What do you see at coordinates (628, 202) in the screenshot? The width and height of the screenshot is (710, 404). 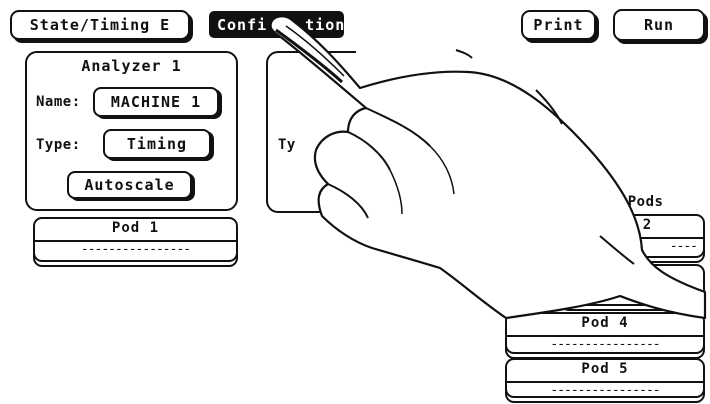 I see `assigned-pods-header: ned Pods` at bounding box center [628, 202].